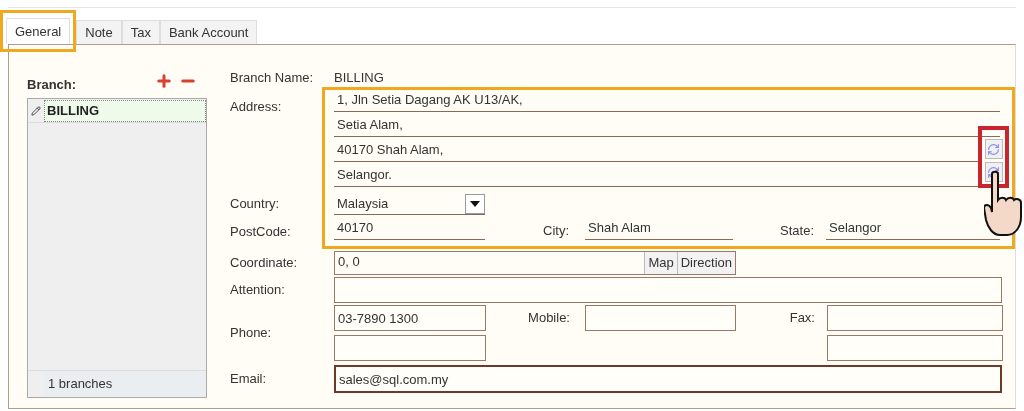  I want to click on address-field: 40170 Shah Alam,, so click(656, 151).